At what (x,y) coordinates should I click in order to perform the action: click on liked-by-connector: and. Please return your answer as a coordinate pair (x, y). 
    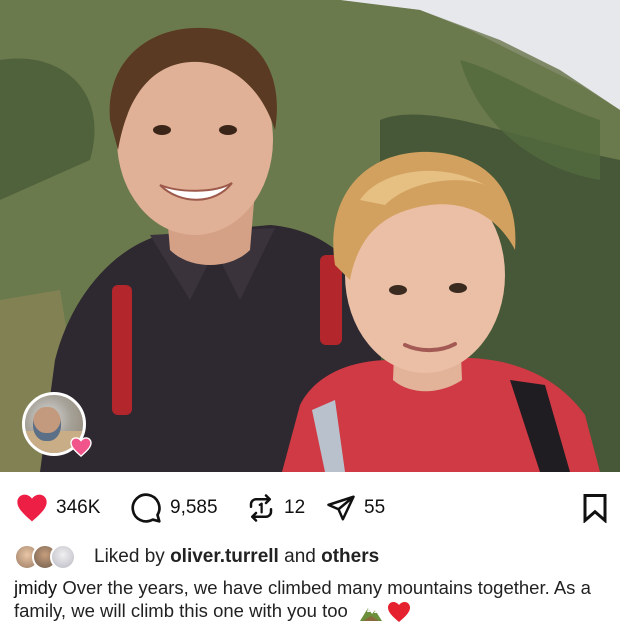
    Looking at the image, I should click on (300, 556).